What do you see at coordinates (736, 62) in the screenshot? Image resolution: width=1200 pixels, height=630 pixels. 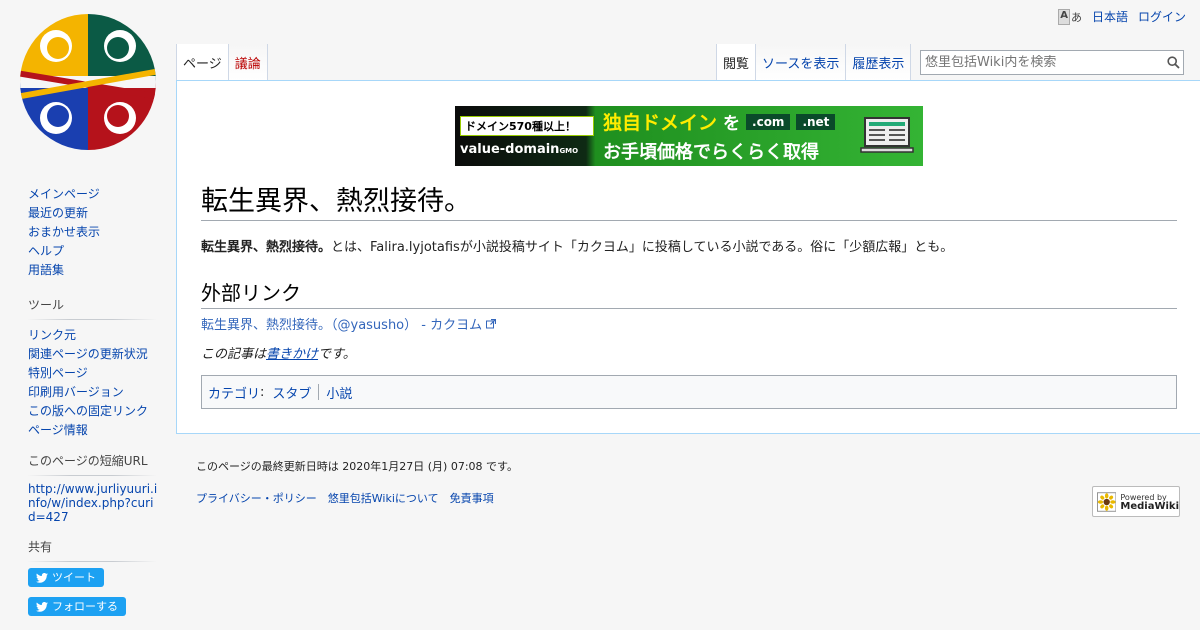 I see `tab-read: 閲覧` at bounding box center [736, 62].